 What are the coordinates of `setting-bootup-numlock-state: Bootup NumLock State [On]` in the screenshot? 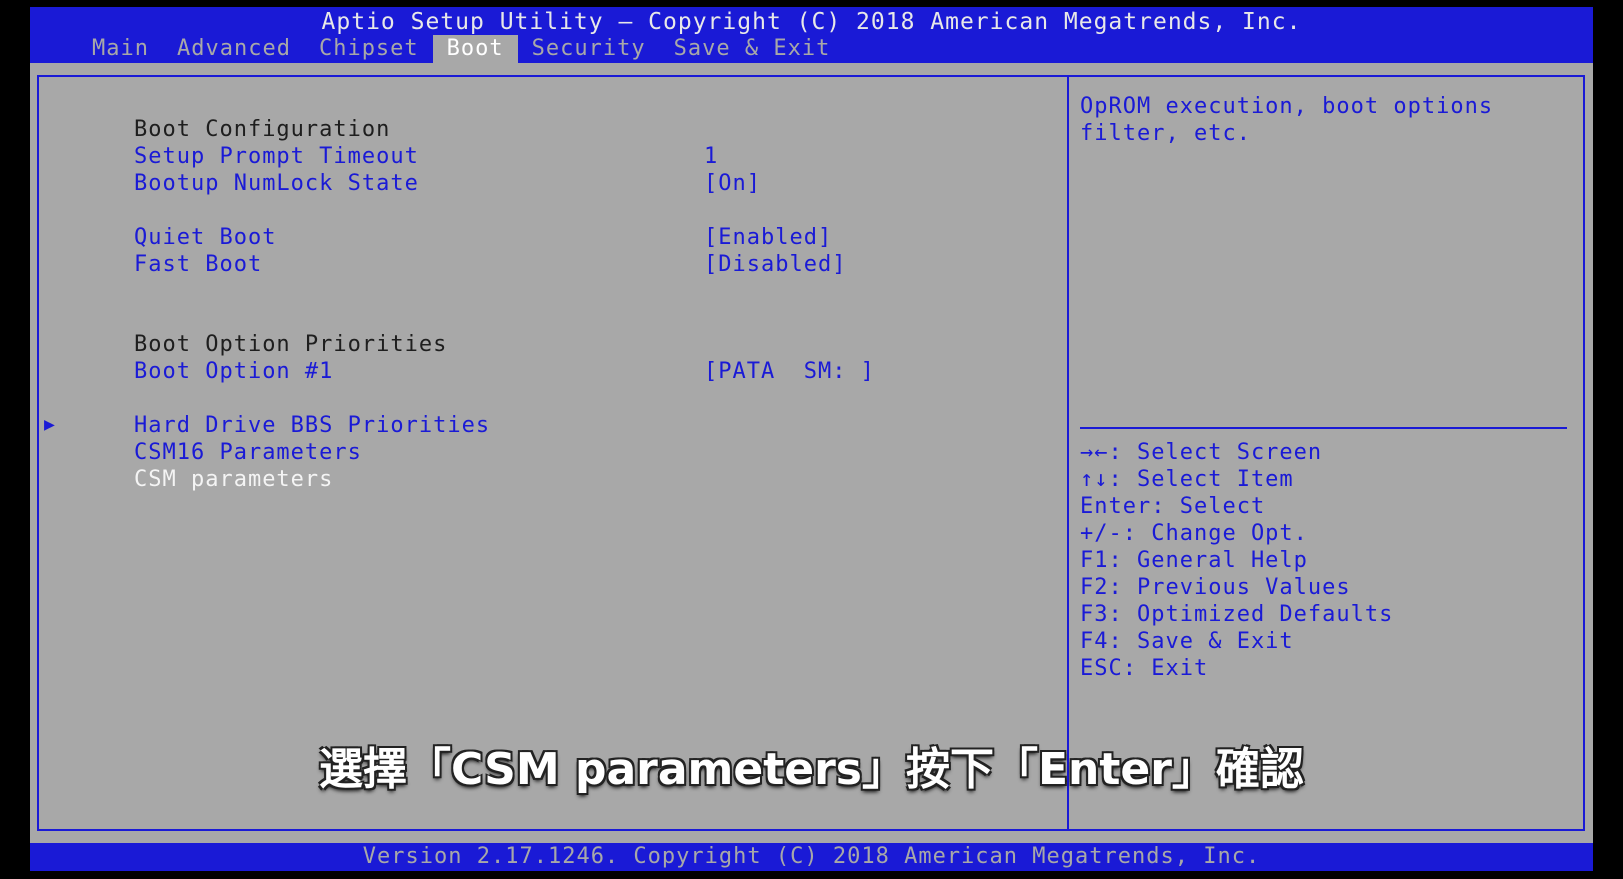 It's located at (419, 169).